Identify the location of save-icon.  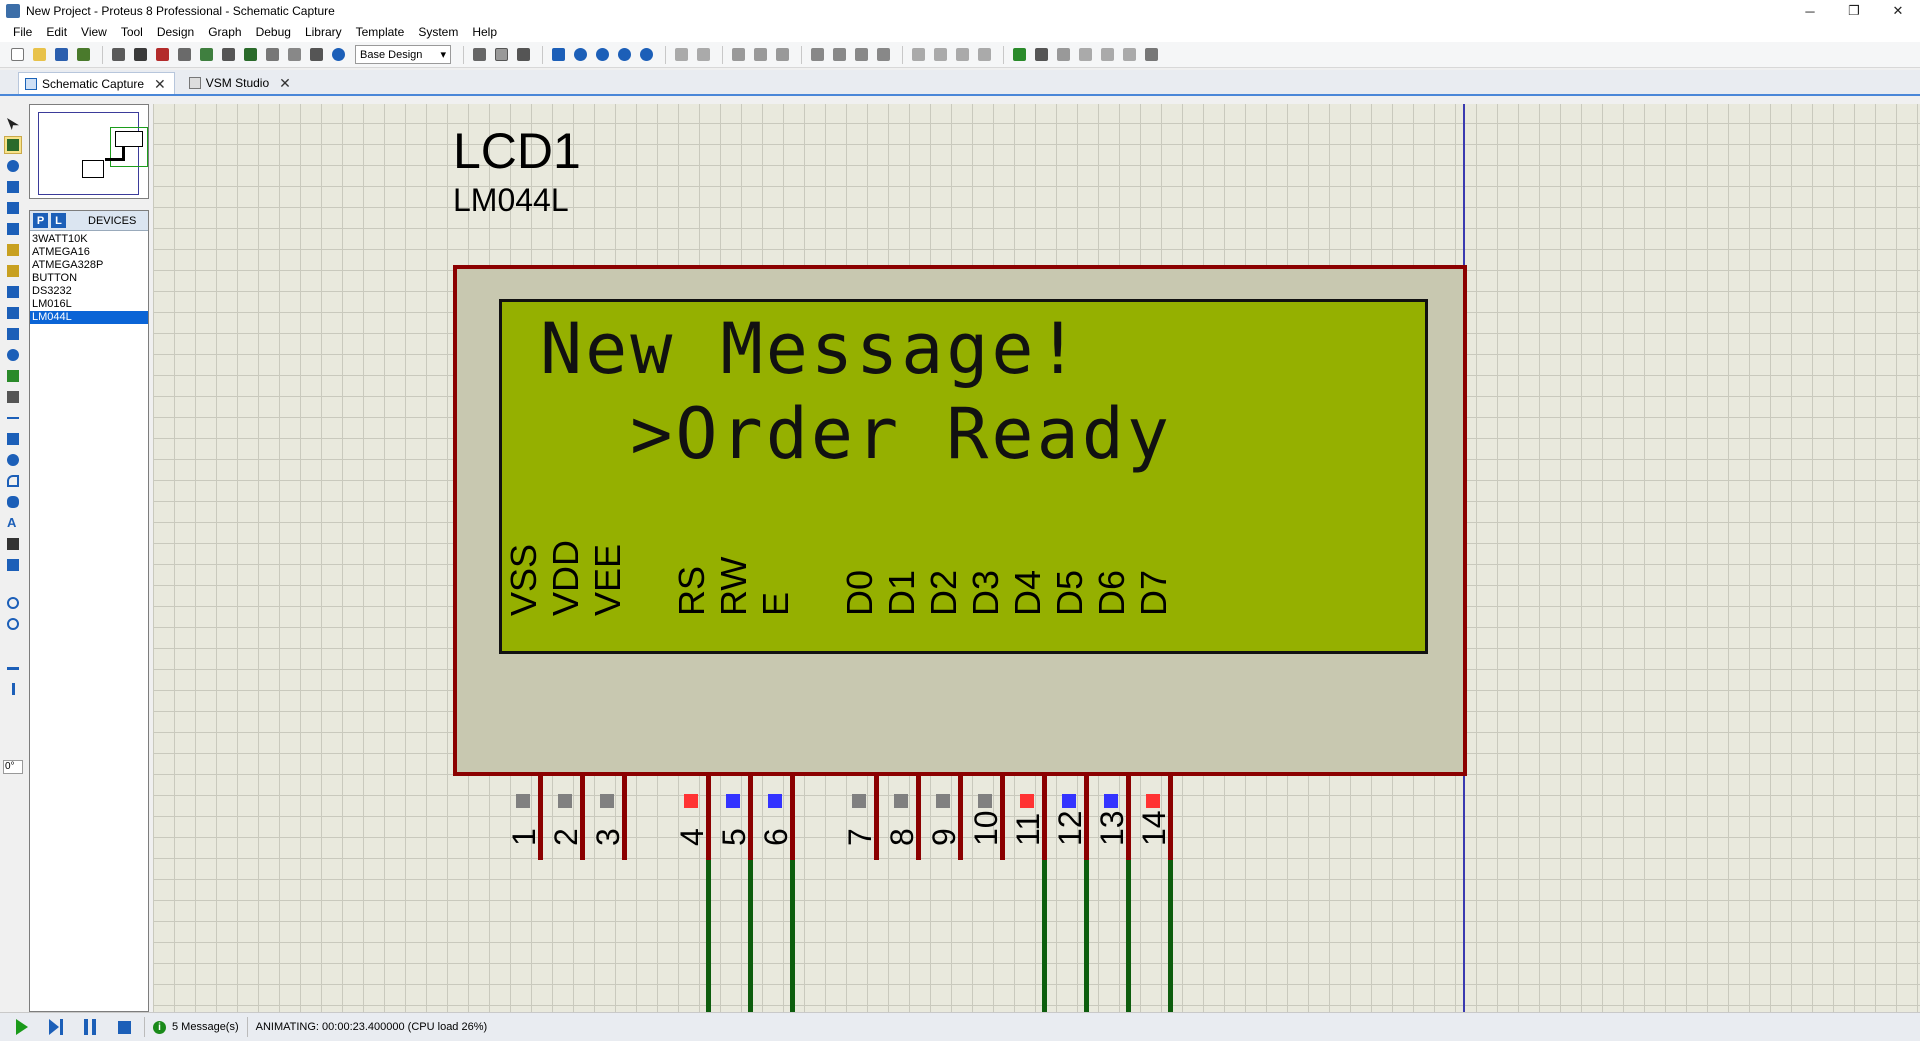
(61, 54).